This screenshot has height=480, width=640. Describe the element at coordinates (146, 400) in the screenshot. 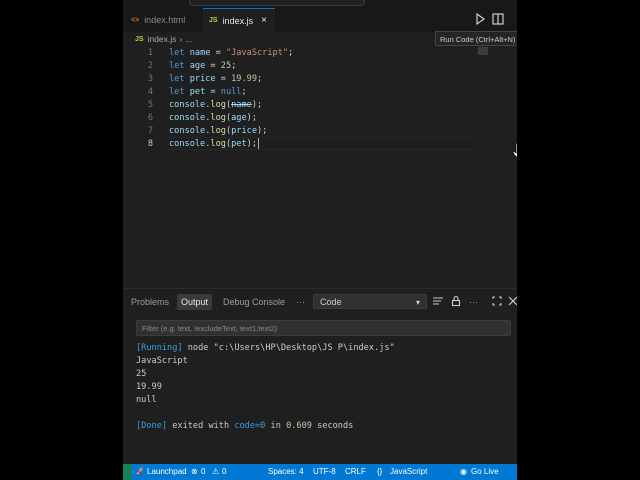

I see `output-line: null` at that location.